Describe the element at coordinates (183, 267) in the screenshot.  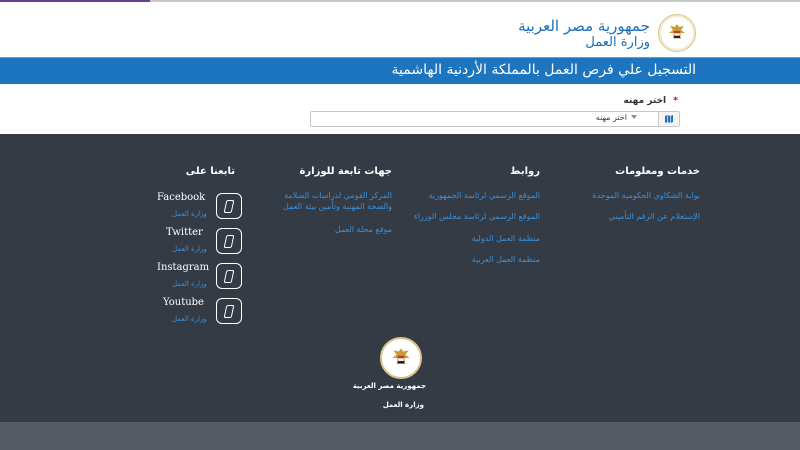
I see `instagram-label: Instagram` at that location.